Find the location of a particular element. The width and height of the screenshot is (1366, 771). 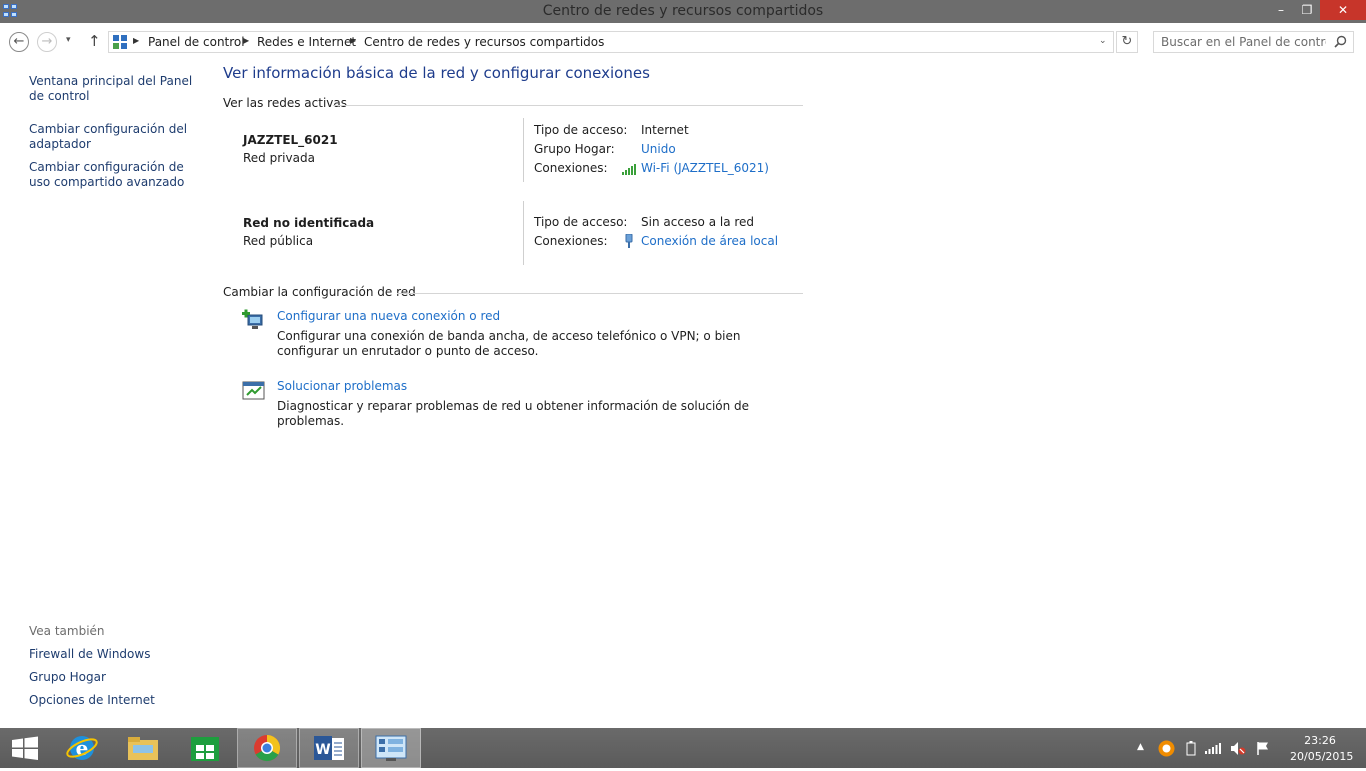

control-panel-button is located at coordinates (391, 748).